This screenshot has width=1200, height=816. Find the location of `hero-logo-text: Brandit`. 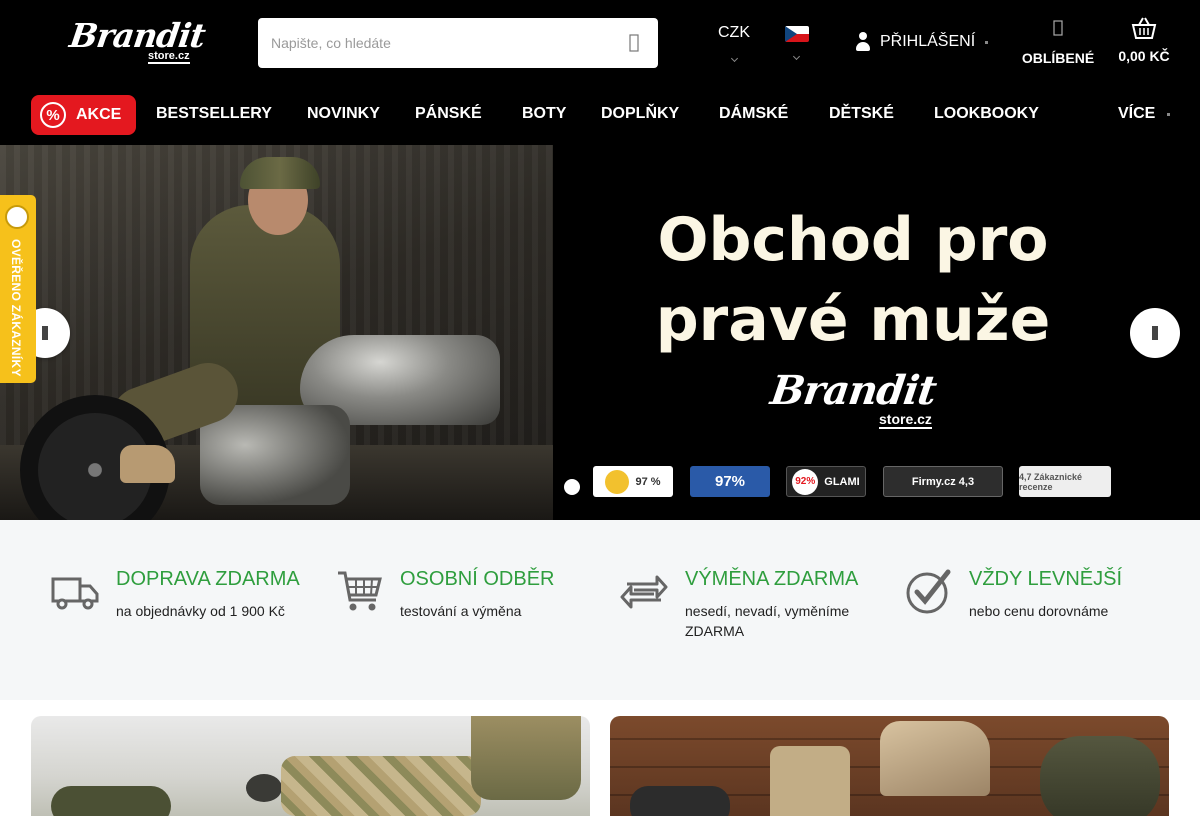

hero-logo-text: Brandit is located at coordinates (853, 390).